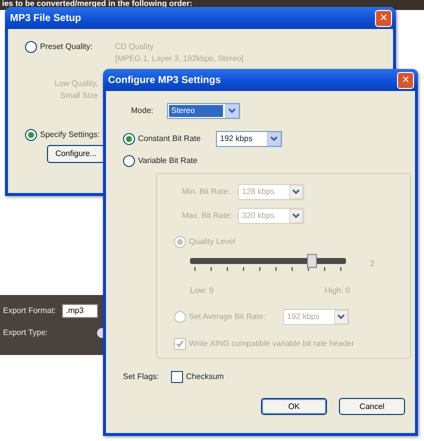  I want to click on window-title: Configure MP3 Settings, so click(165, 81).